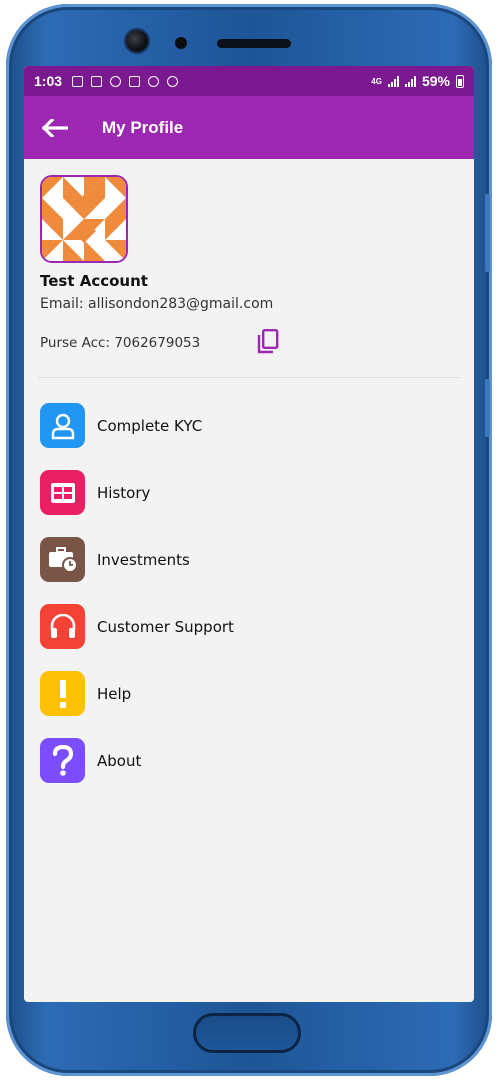 The width and height of the screenshot is (498, 1080). Describe the element at coordinates (116, 81) in the screenshot. I see `link-icon` at that location.